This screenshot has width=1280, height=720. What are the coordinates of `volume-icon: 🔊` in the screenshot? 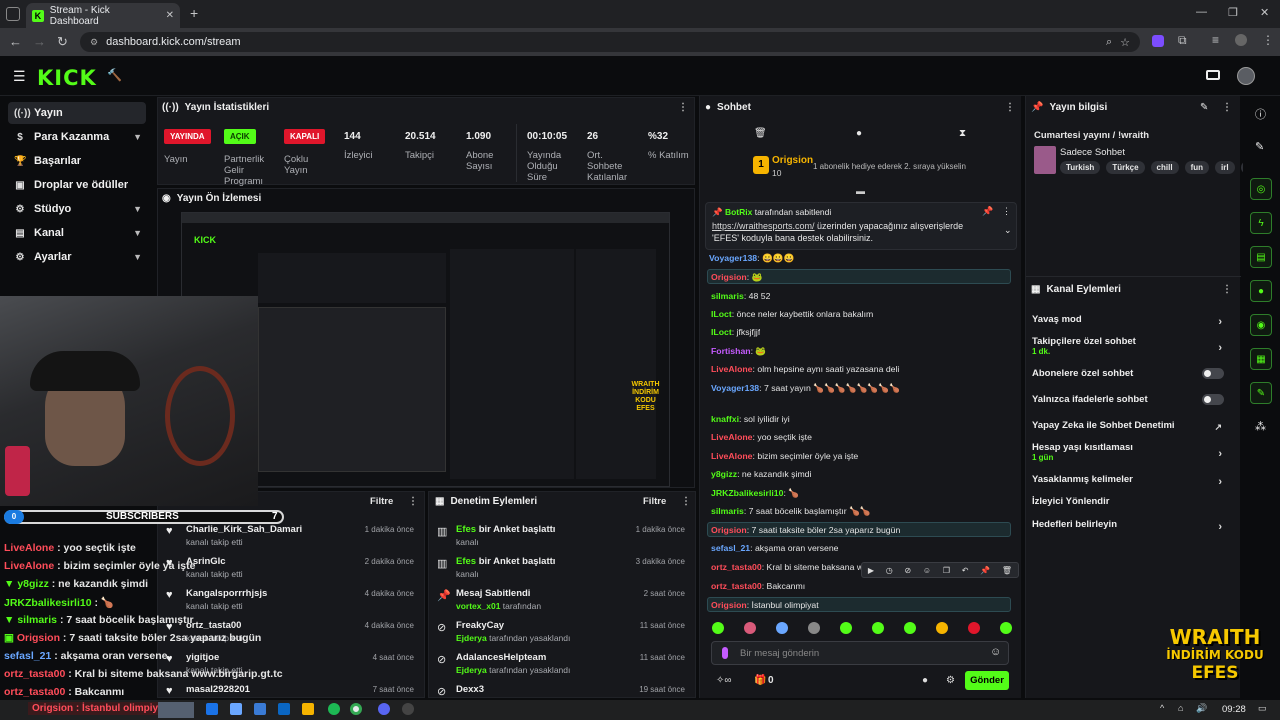 It's located at (1201, 708).